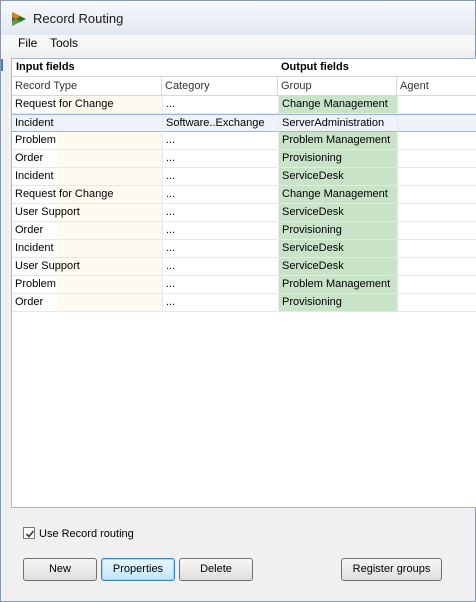  Describe the element at coordinates (220, 123) in the screenshot. I see `cell-category: Software..Exchange` at that location.